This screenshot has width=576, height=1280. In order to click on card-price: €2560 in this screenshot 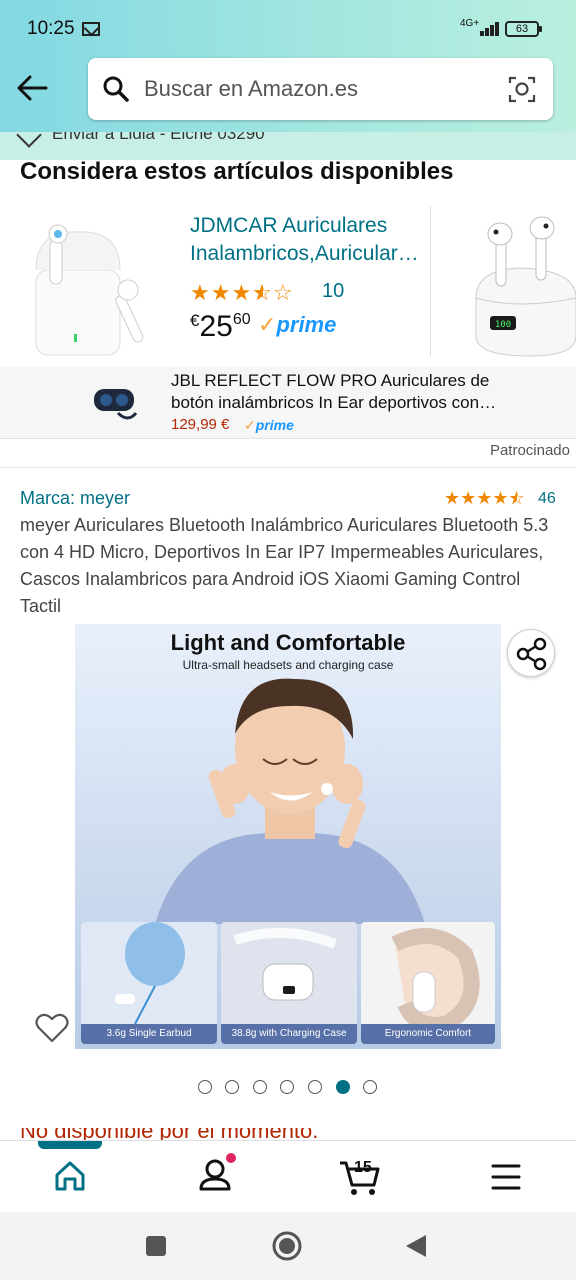, I will do `click(220, 326)`.